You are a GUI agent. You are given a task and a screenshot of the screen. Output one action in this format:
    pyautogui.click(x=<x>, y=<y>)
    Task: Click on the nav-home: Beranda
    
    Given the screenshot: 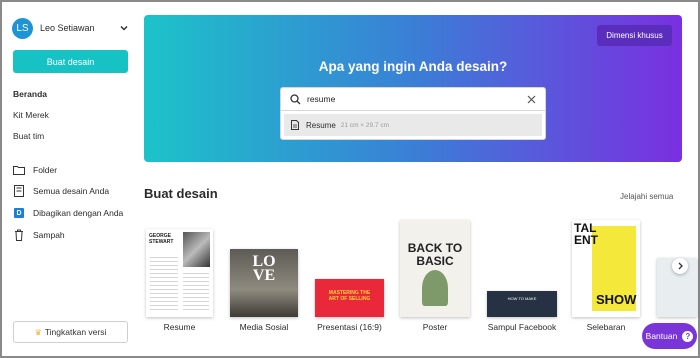 What is the action you would take?
    pyautogui.click(x=30, y=94)
    